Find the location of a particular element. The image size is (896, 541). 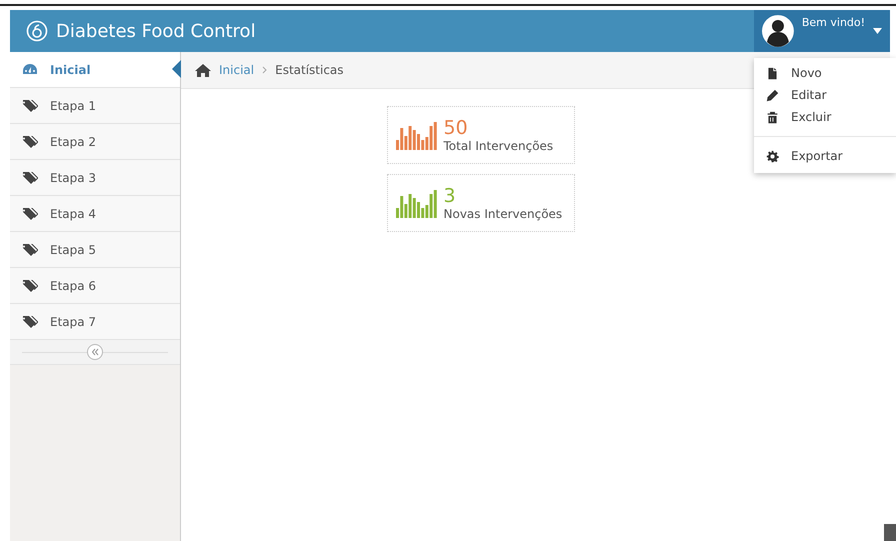

sidebar-item: Etapa 2 is located at coordinates (95, 142).